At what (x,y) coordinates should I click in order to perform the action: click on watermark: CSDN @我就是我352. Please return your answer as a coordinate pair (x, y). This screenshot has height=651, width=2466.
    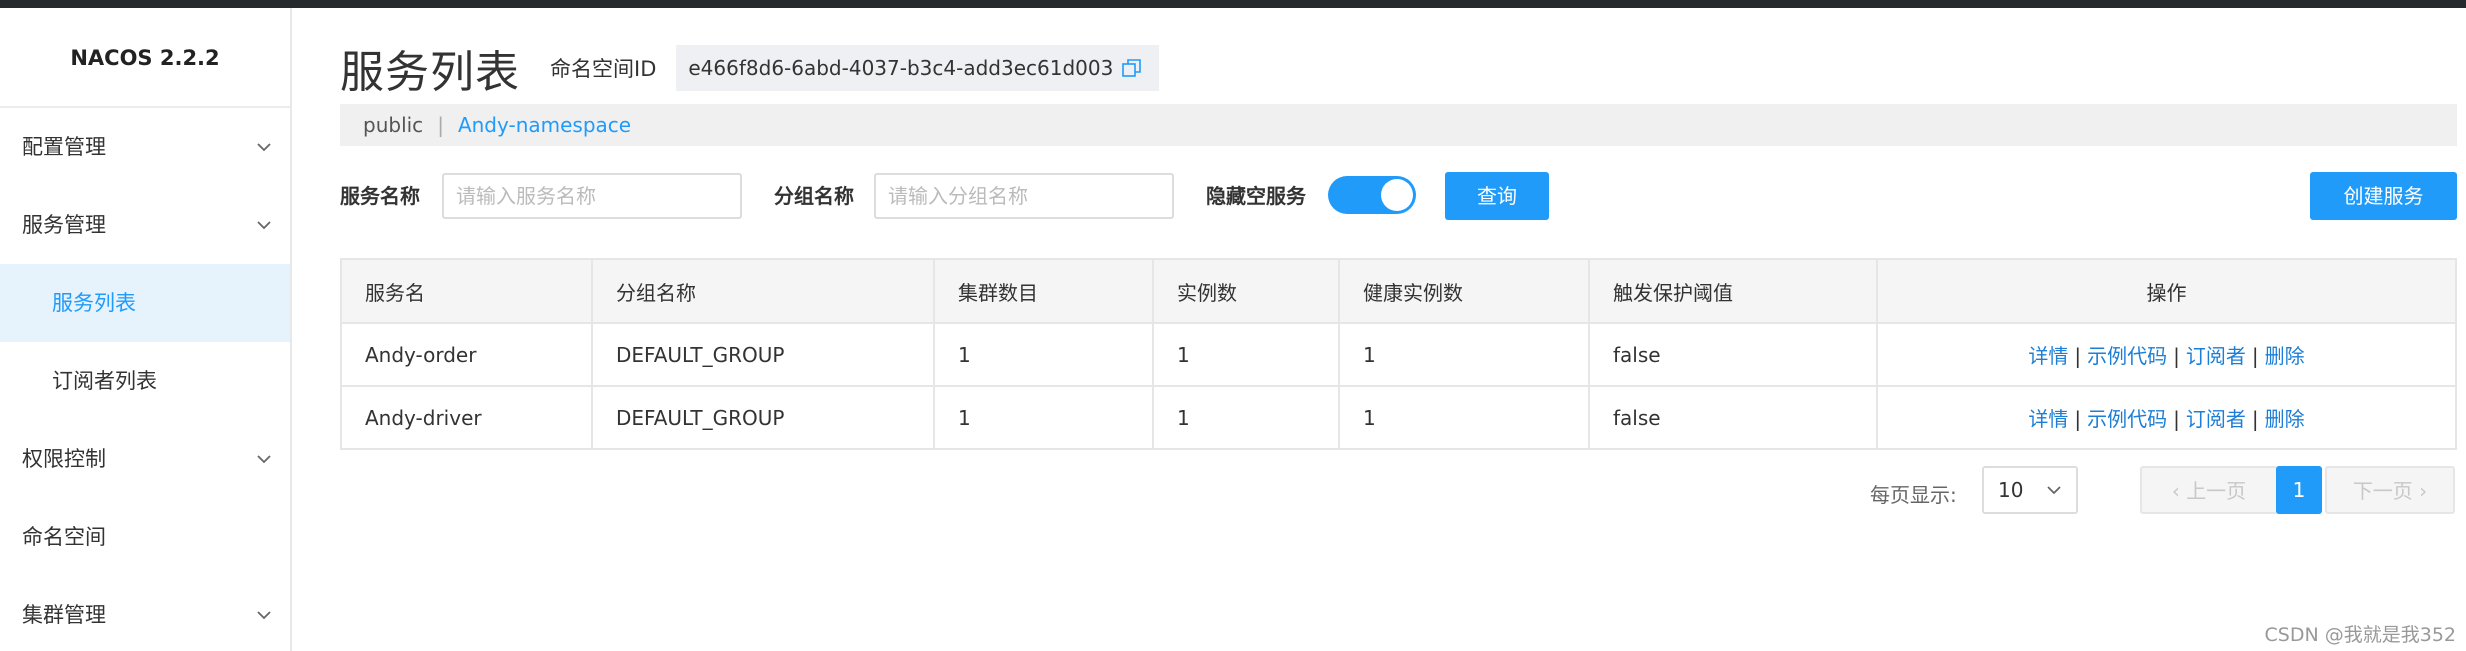
    Looking at the image, I should click on (2360, 635).